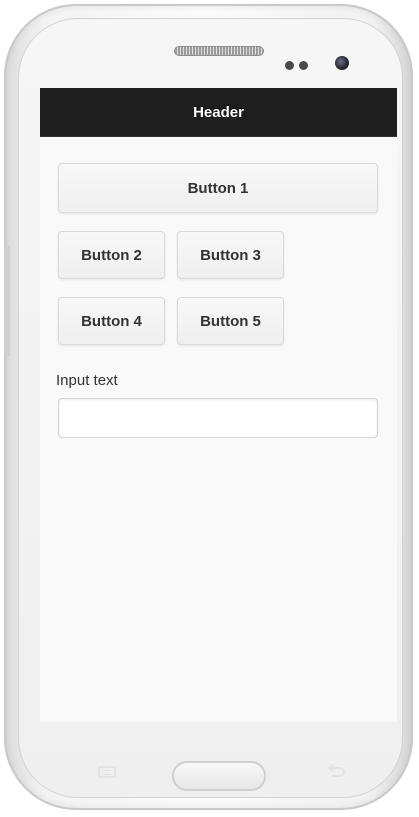 The width and height of the screenshot is (419, 817). What do you see at coordinates (337, 772) in the screenshot?
I see `back-arrow-icon` at bounding box center [337, 772].